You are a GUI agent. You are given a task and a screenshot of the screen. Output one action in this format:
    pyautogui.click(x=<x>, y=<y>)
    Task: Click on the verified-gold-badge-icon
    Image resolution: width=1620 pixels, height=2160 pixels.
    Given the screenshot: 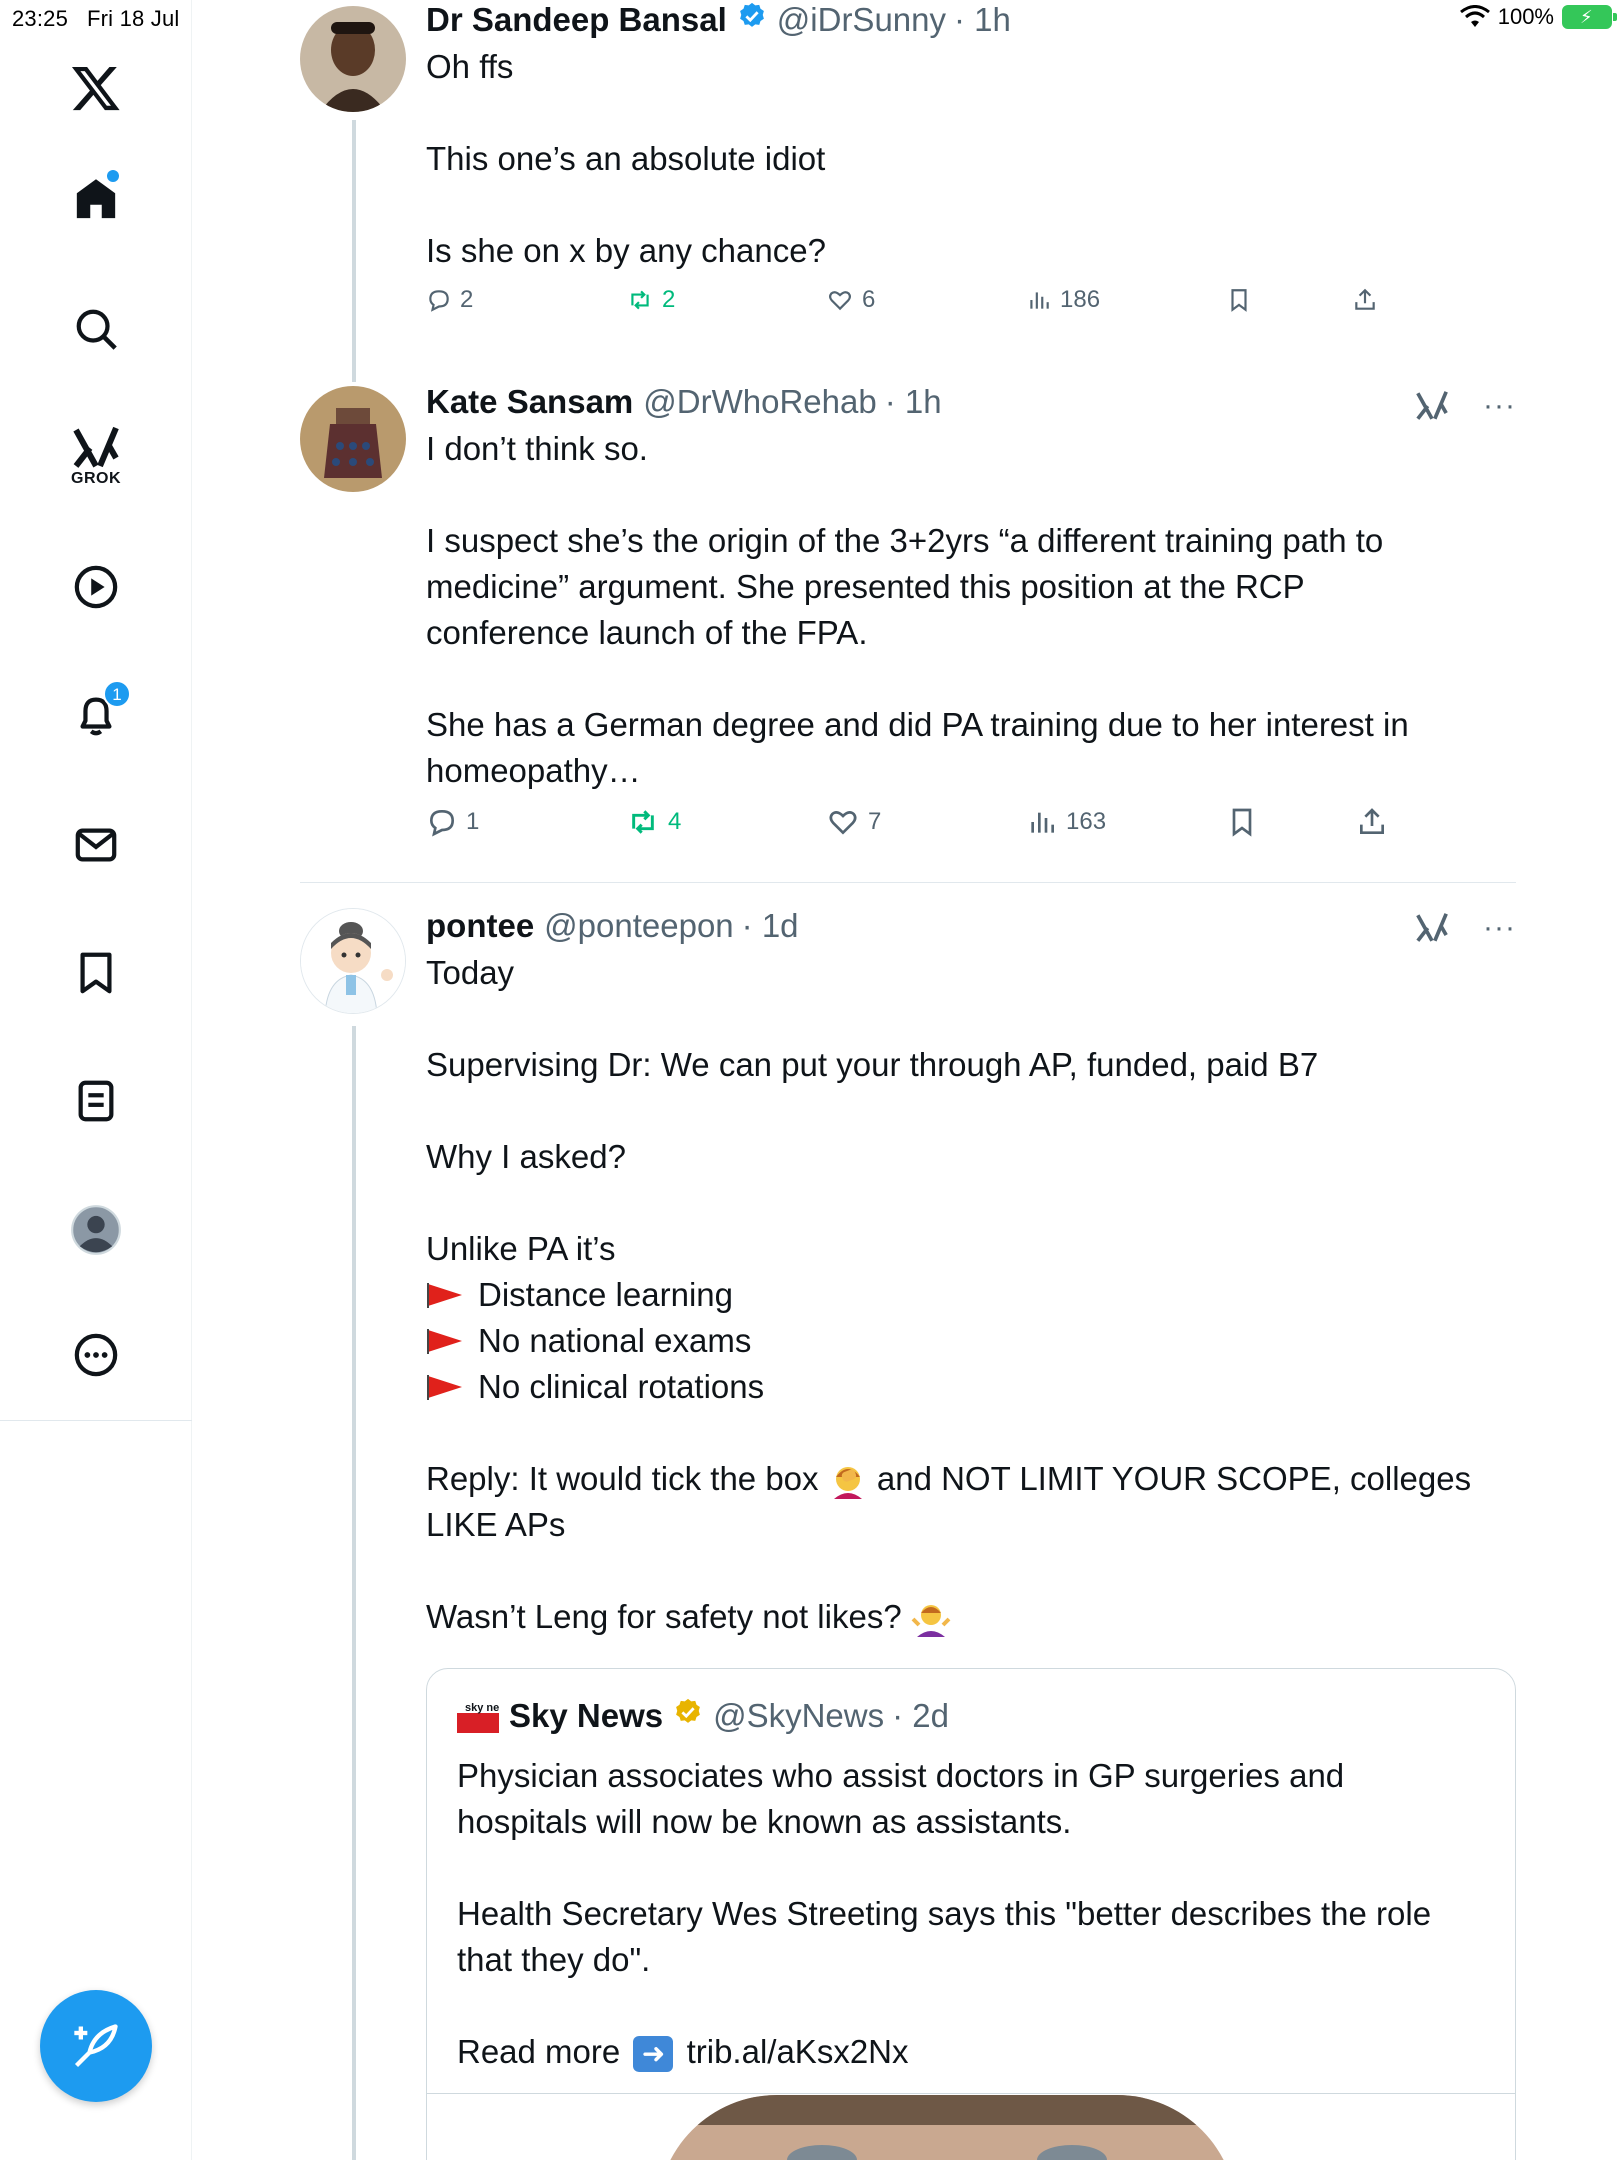 What is the action you would take?
    pyautogui.click(x=688, y=1716)
    